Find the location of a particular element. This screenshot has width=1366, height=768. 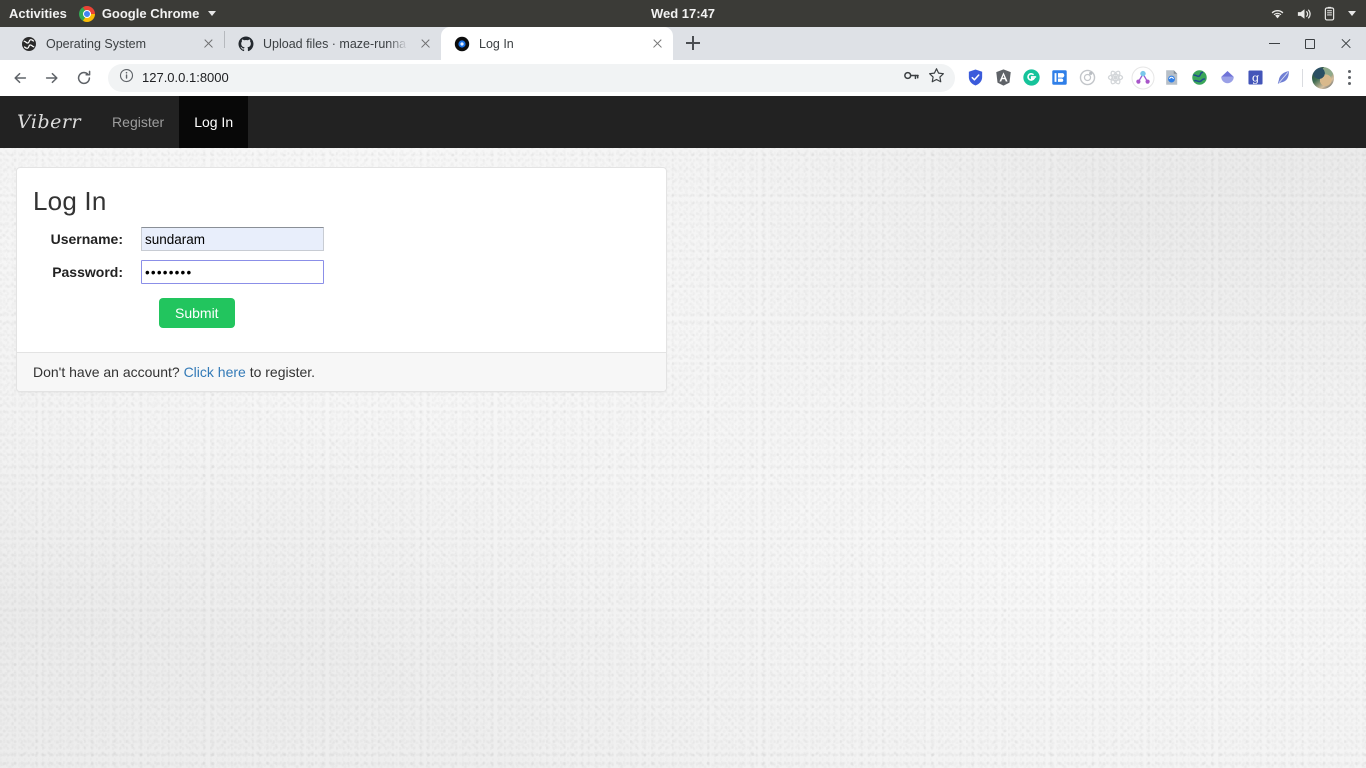

tab-operating-system: Operating System is located at coordinates (116, 43).